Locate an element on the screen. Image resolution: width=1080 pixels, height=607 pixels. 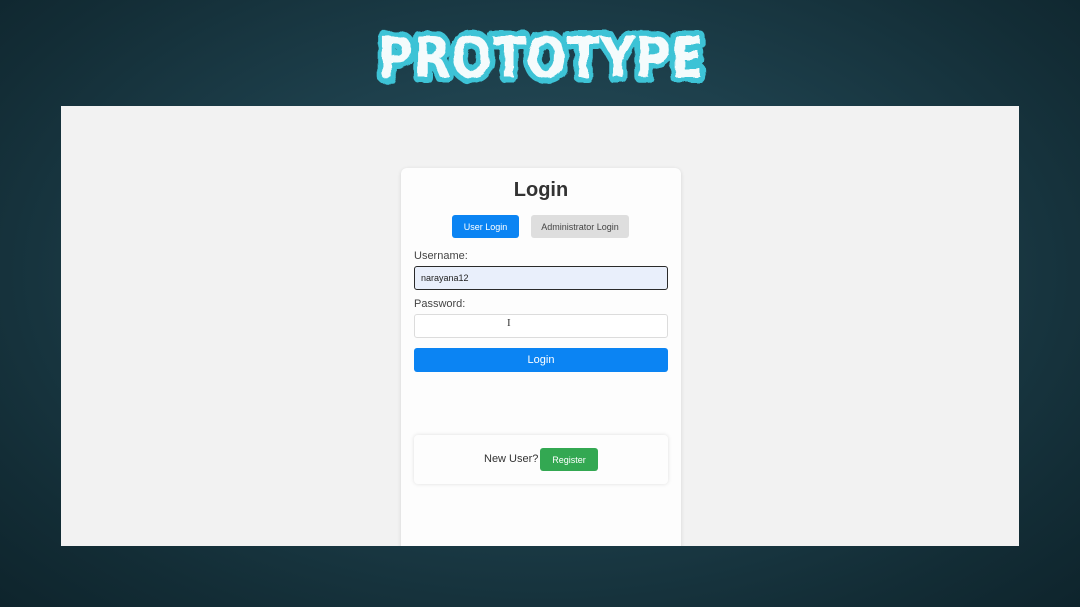
prototype-banner: PROTOTYPE PROTOTYPE is located at coordinates (541, 55).